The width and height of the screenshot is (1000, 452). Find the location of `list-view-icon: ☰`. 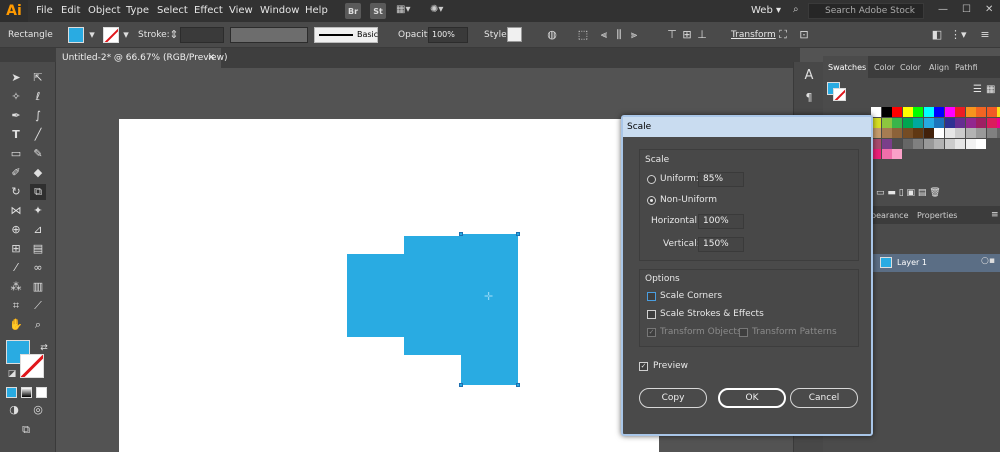

list-view-icon: ☰ is located at coordinates (977, 89).